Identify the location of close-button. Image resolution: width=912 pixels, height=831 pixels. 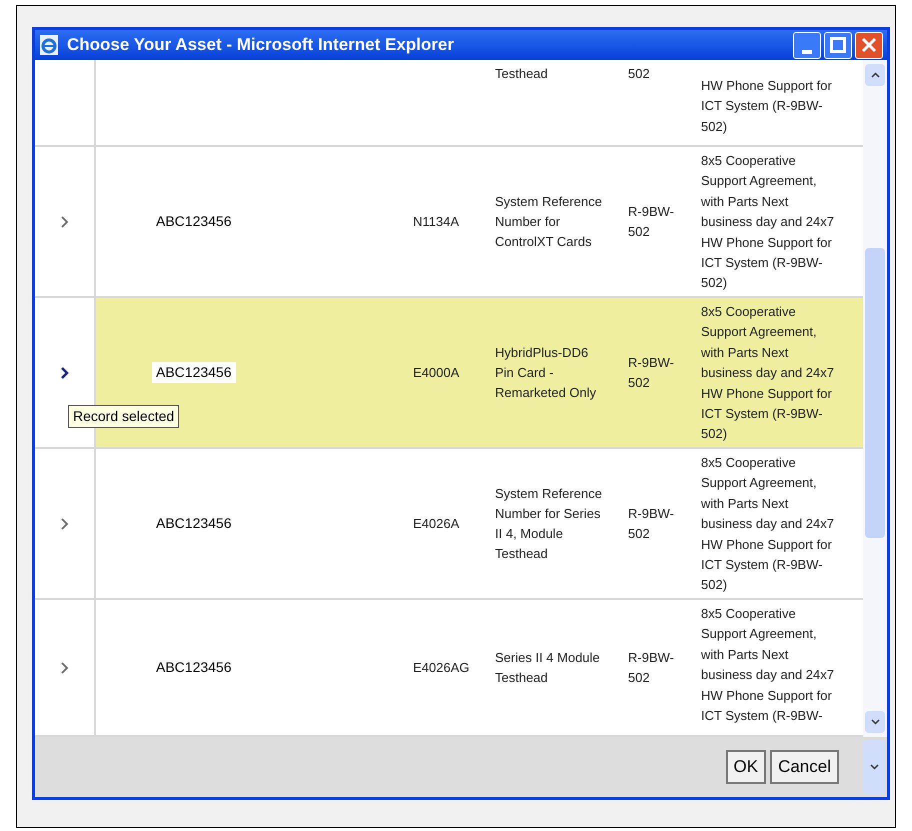
(869, 45).